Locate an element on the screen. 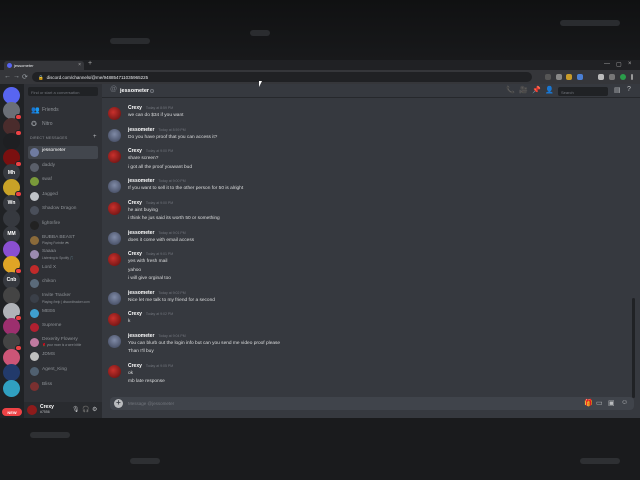  back-button: ← is located at coordinates (7, 76).